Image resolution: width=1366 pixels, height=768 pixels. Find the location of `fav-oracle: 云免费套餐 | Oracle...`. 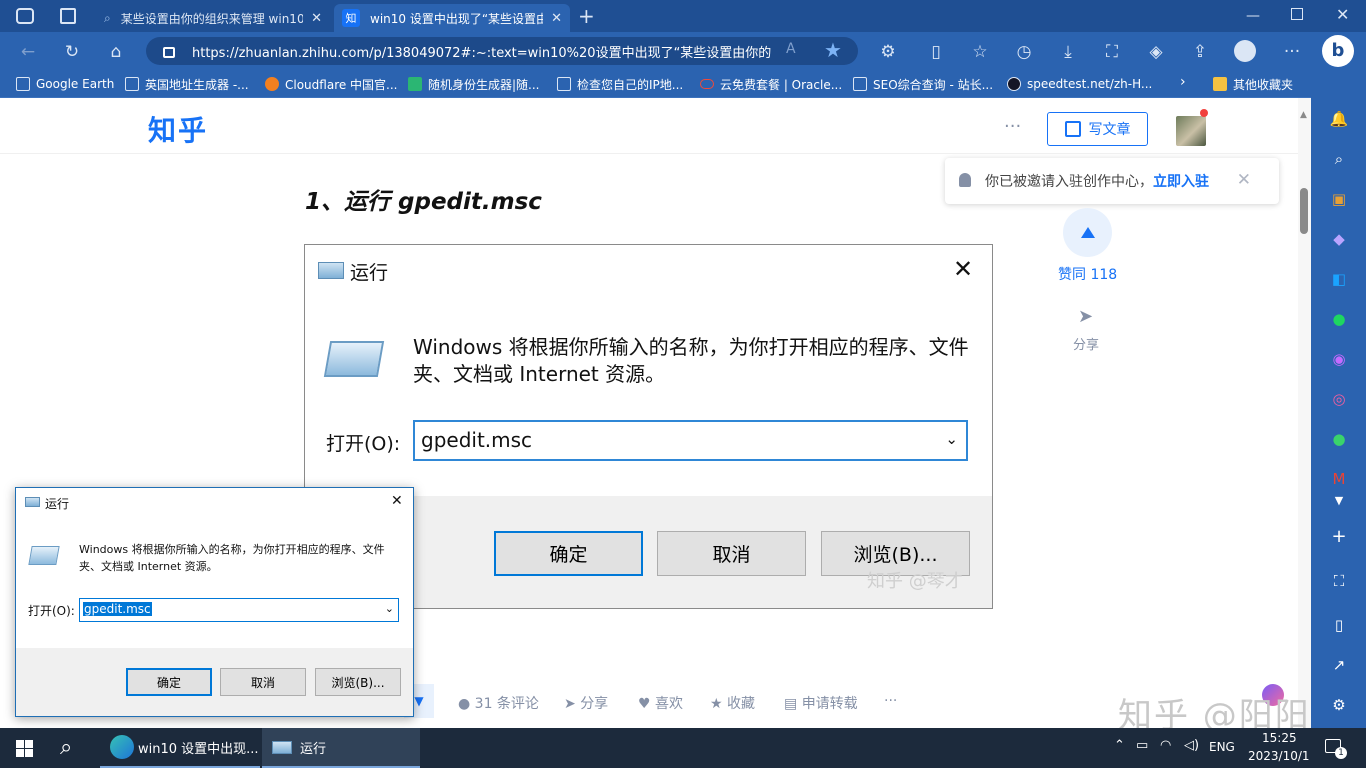

fav-oracle: 云免费套餐 | Oracle... is located at coordinates (771, 84).